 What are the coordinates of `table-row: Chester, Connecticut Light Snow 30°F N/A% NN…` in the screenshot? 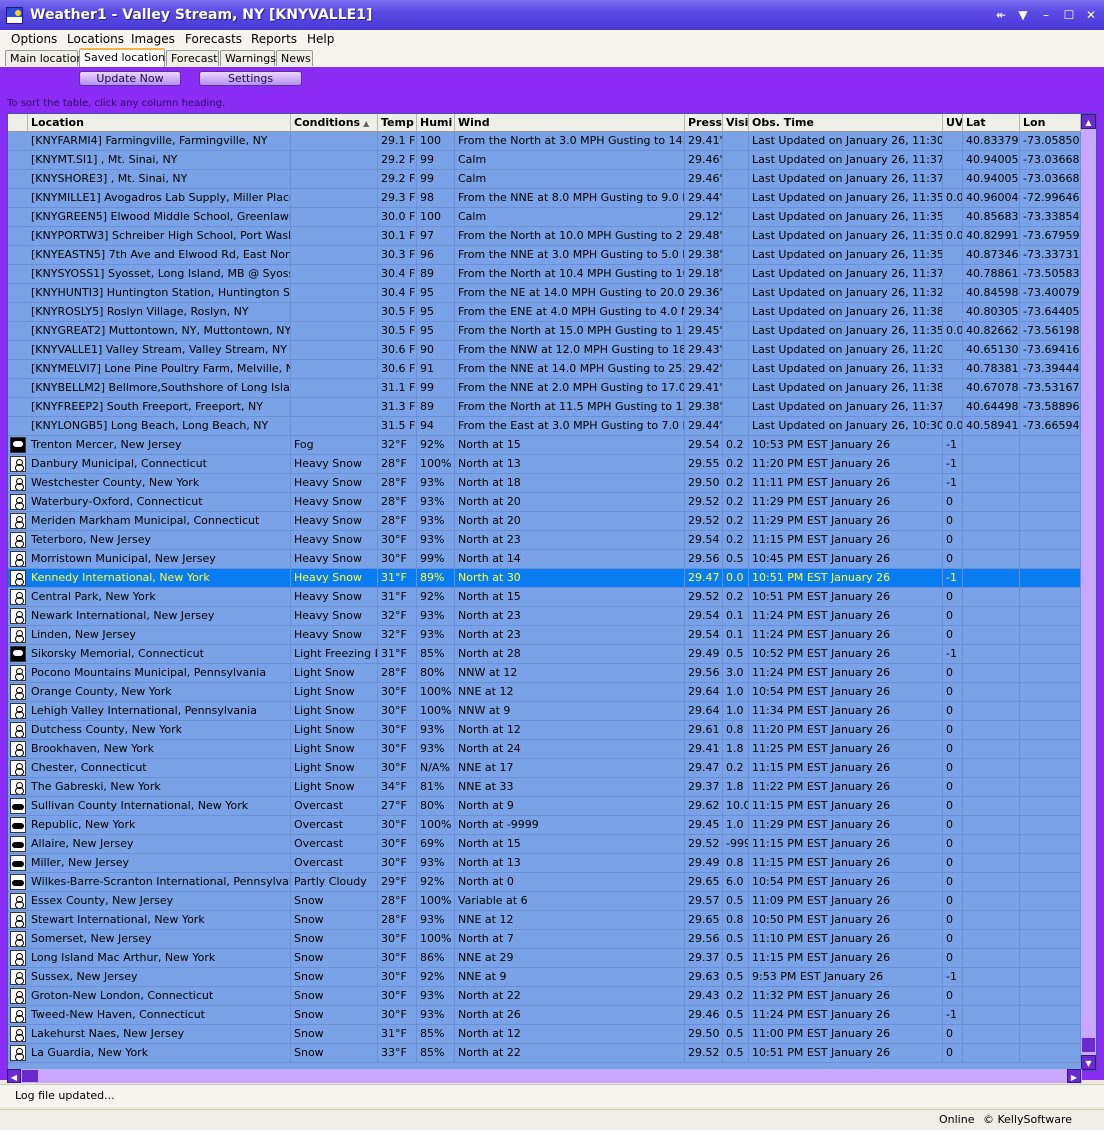 It's located at (544, 768).